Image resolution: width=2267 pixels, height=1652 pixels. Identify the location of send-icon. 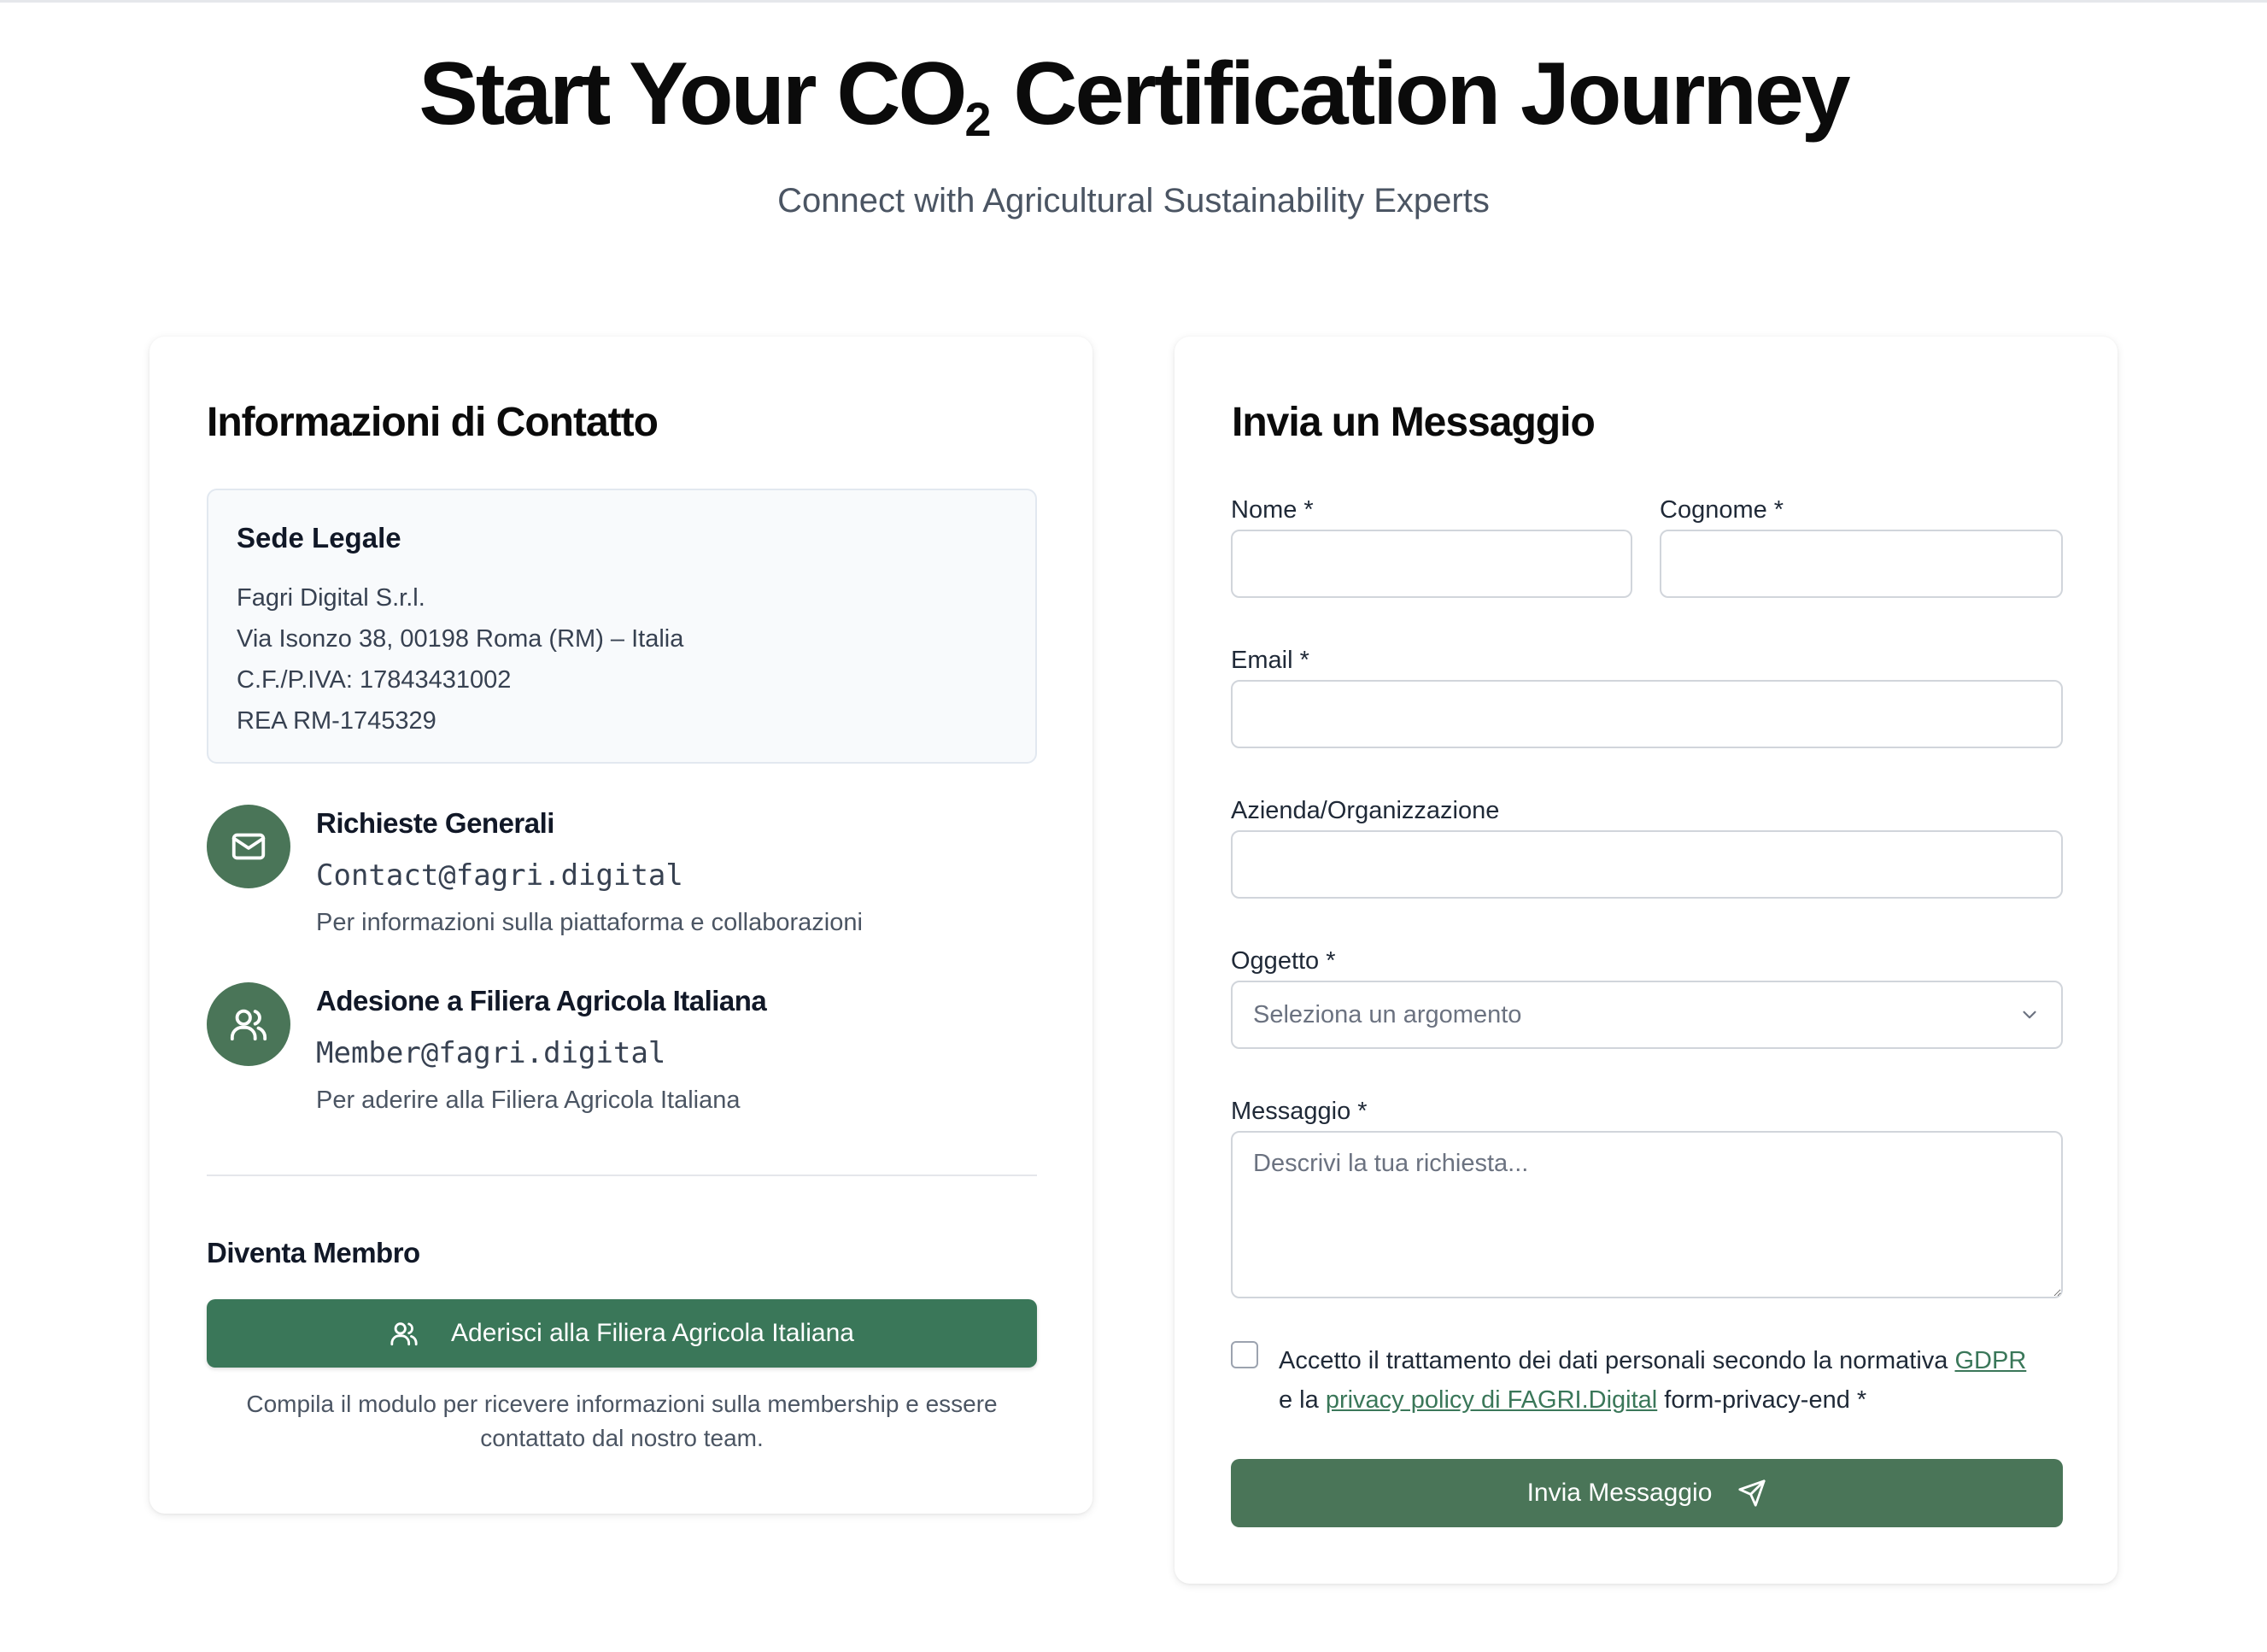
(1752, 1493).